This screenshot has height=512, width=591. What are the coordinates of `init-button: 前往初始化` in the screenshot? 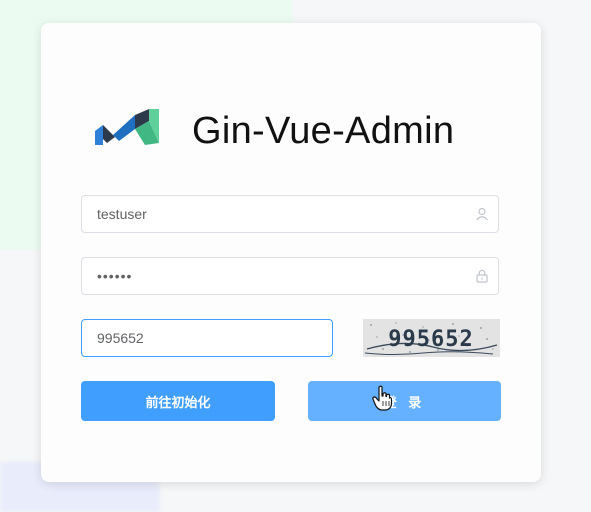 It's located at (178, 401).